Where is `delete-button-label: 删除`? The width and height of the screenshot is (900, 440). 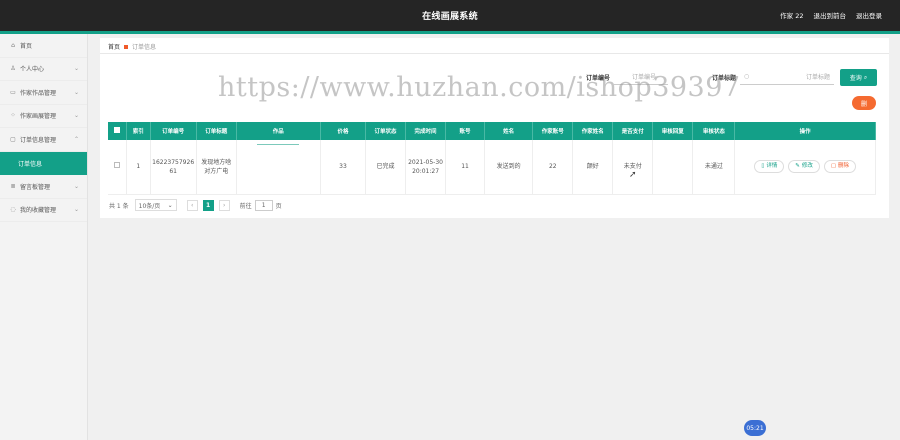 delete-button-label: 删除 is located at coordinates (844, 166).